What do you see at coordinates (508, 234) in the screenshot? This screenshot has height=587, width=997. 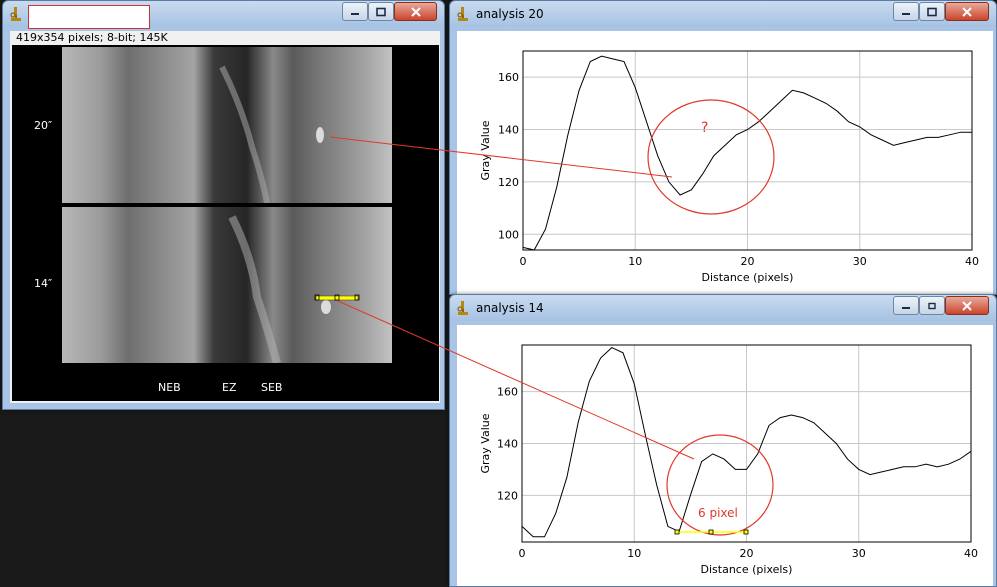 I see `y-tick-label: 100` at bounding box center [508, 234].